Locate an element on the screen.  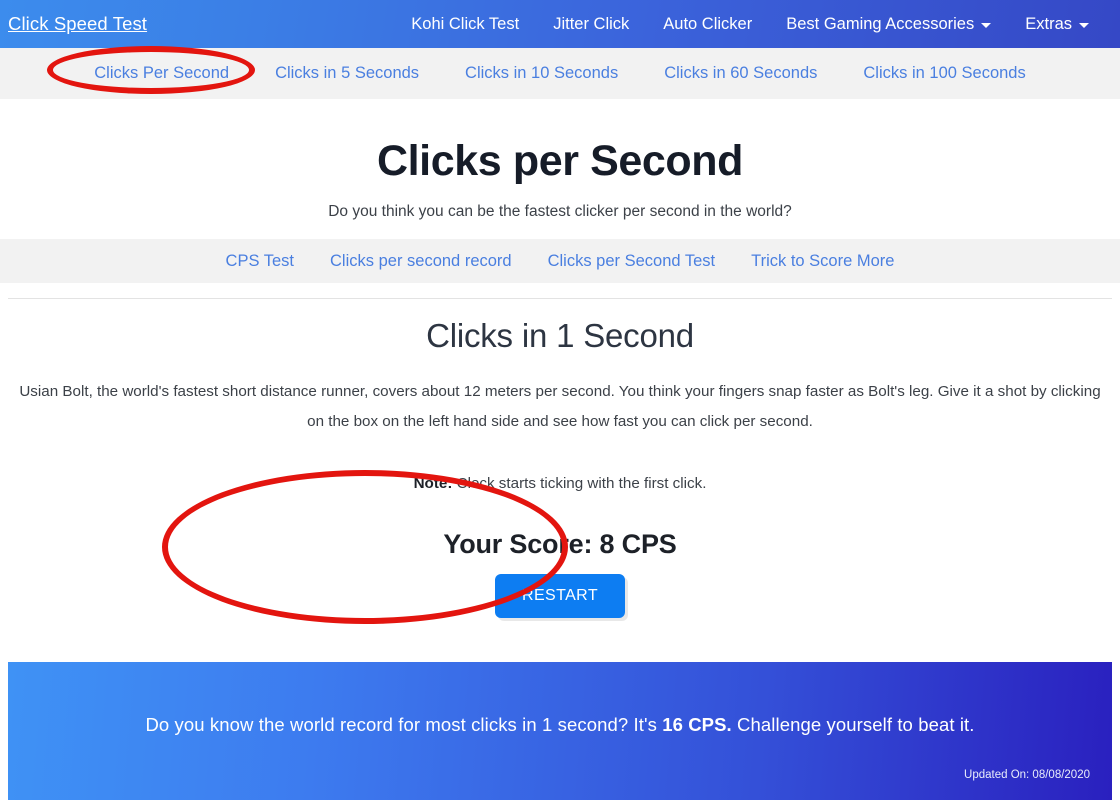
brand-logo: Click Speed Test is located at coordinates (73, 24).